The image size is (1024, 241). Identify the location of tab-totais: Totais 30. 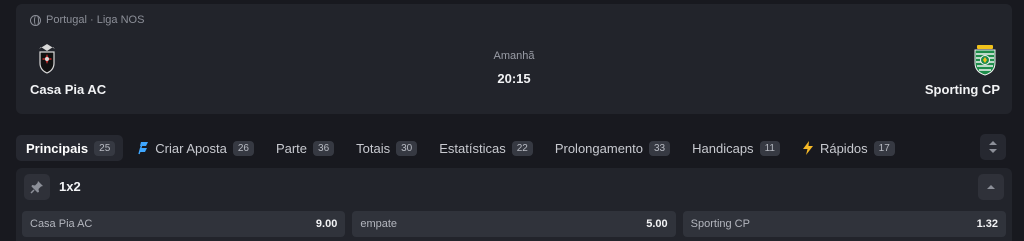
(386, 148).